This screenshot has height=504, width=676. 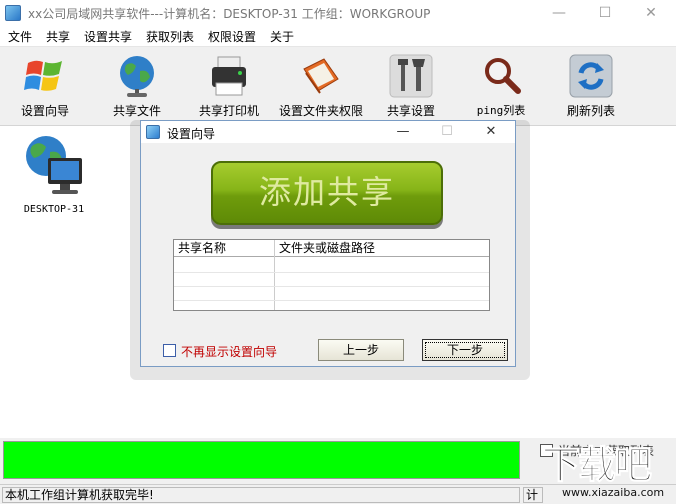 I want to click on tool-share-files: 共享文件, so click(x=137, y=87).